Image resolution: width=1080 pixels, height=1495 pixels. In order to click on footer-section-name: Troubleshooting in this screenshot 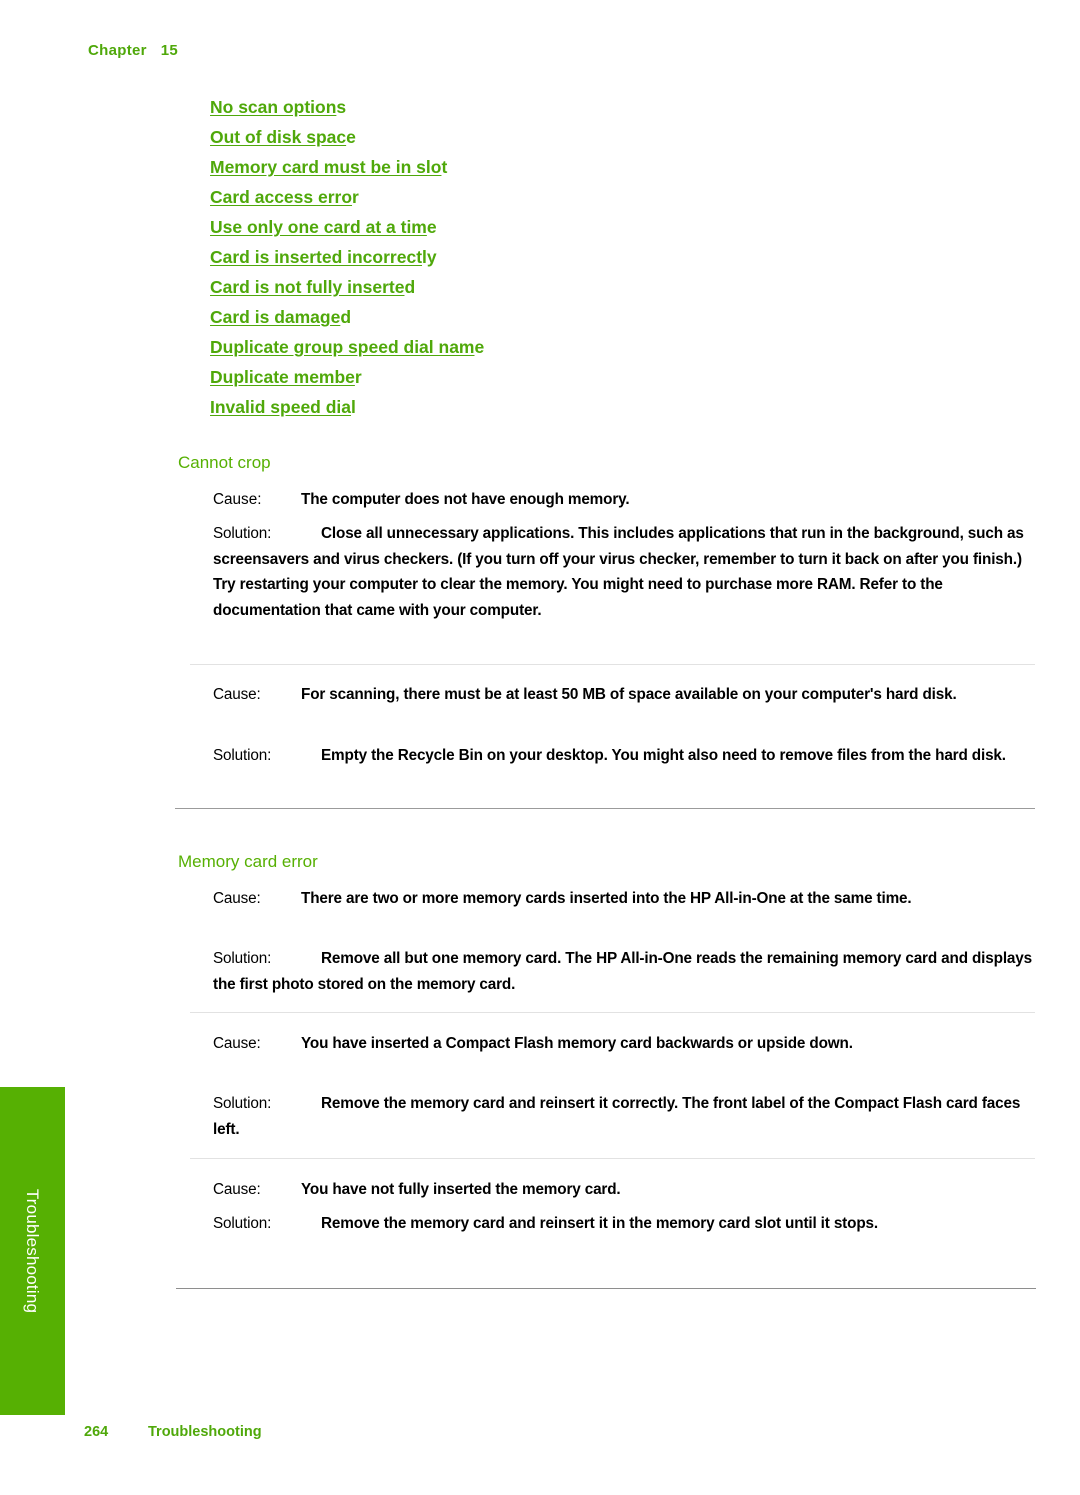, I will do `click(205, 1432)`.